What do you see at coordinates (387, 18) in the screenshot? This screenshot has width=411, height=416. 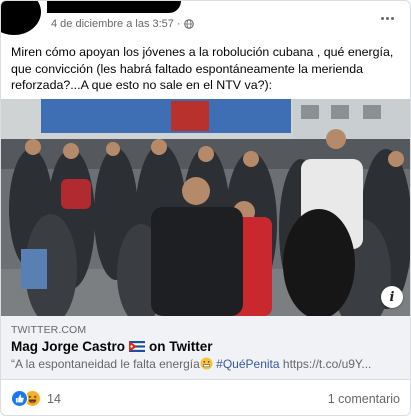 I see `more-options-icon` at bounding box center [387, 18].